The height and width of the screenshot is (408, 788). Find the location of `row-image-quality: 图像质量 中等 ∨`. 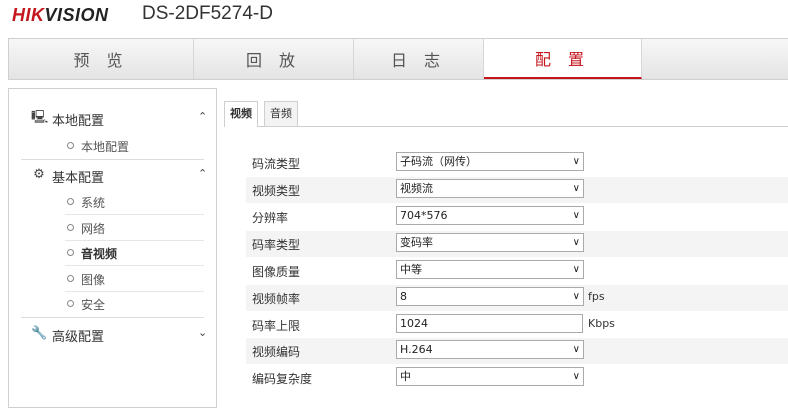

row-image-quality: 图像质量 中等 ∨ is located at coordinates (517, 271).